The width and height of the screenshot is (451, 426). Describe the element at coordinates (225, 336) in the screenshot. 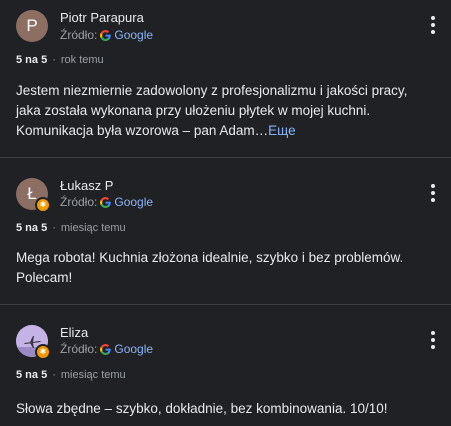

I see `review-header: ✱ Eliza Źródło: Google` at that location.